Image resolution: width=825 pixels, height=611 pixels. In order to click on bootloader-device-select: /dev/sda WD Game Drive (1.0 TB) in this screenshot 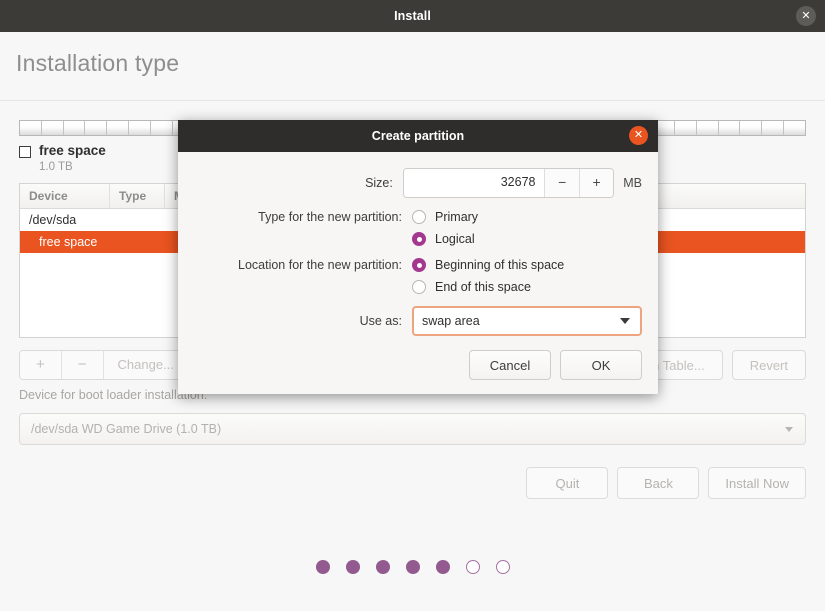, I will do `click(412, 429)`.